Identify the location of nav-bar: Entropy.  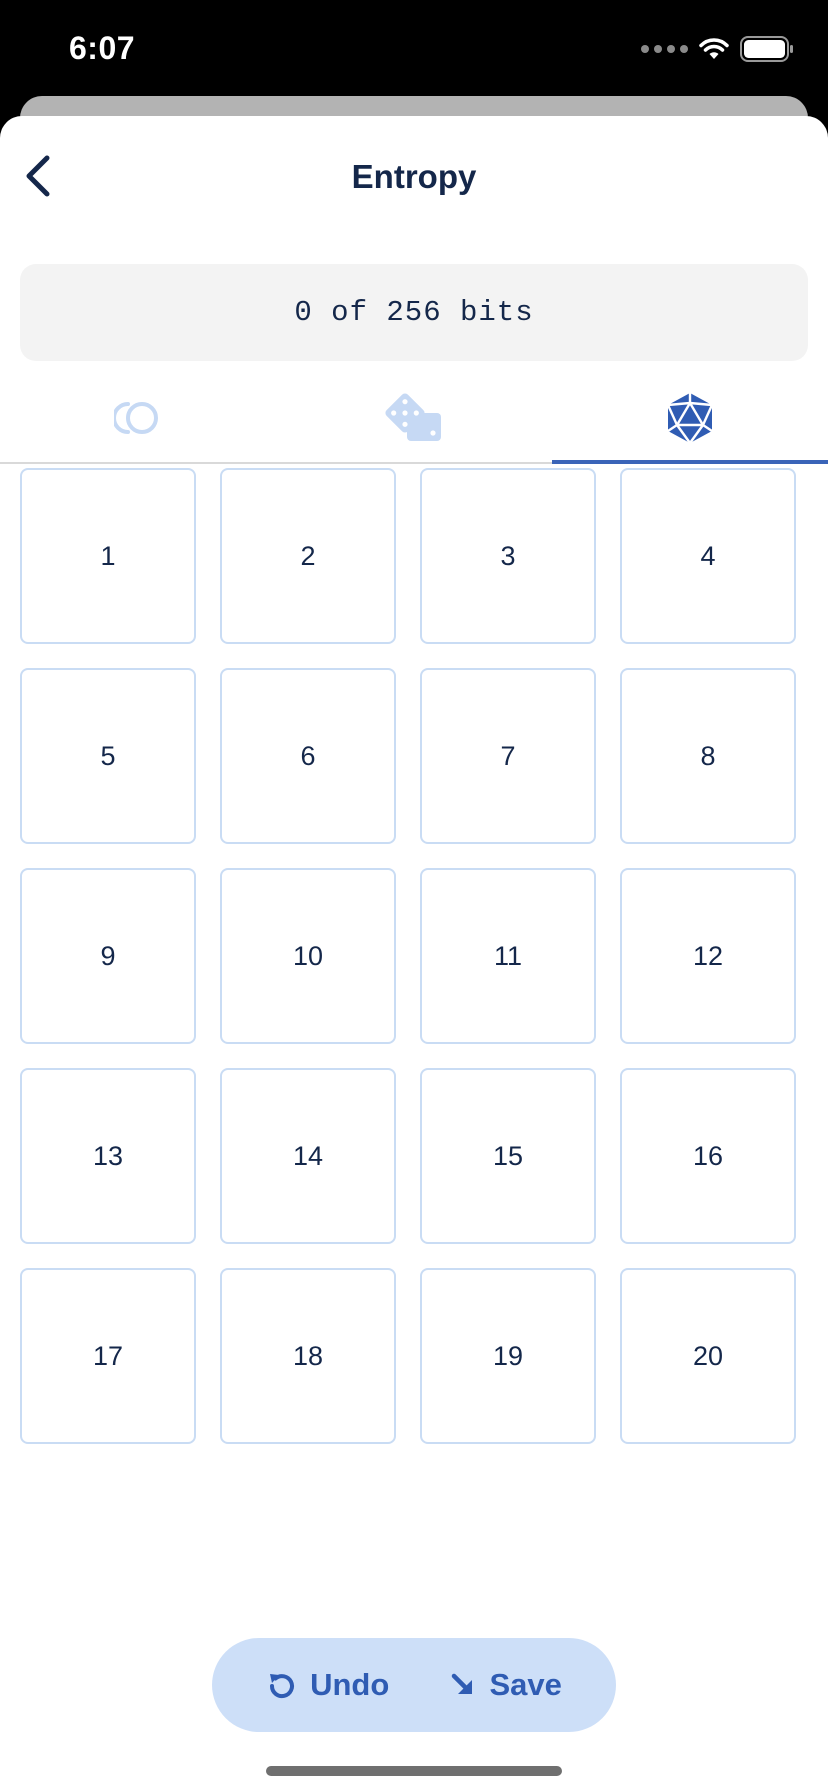
(414, 180).